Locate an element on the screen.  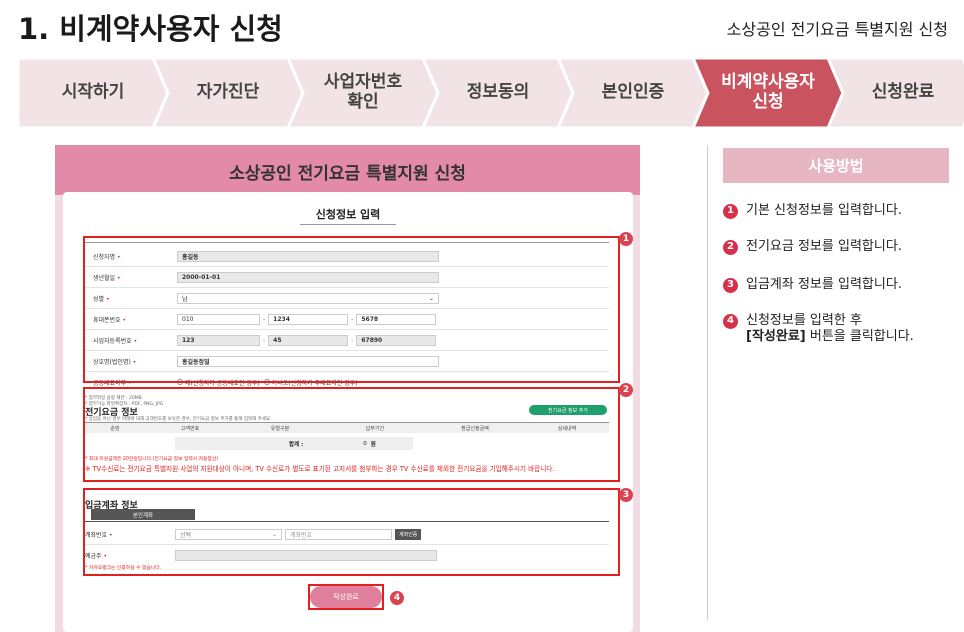
step-label: 비계약사용자 신청 is located at coordinates (768, 92).